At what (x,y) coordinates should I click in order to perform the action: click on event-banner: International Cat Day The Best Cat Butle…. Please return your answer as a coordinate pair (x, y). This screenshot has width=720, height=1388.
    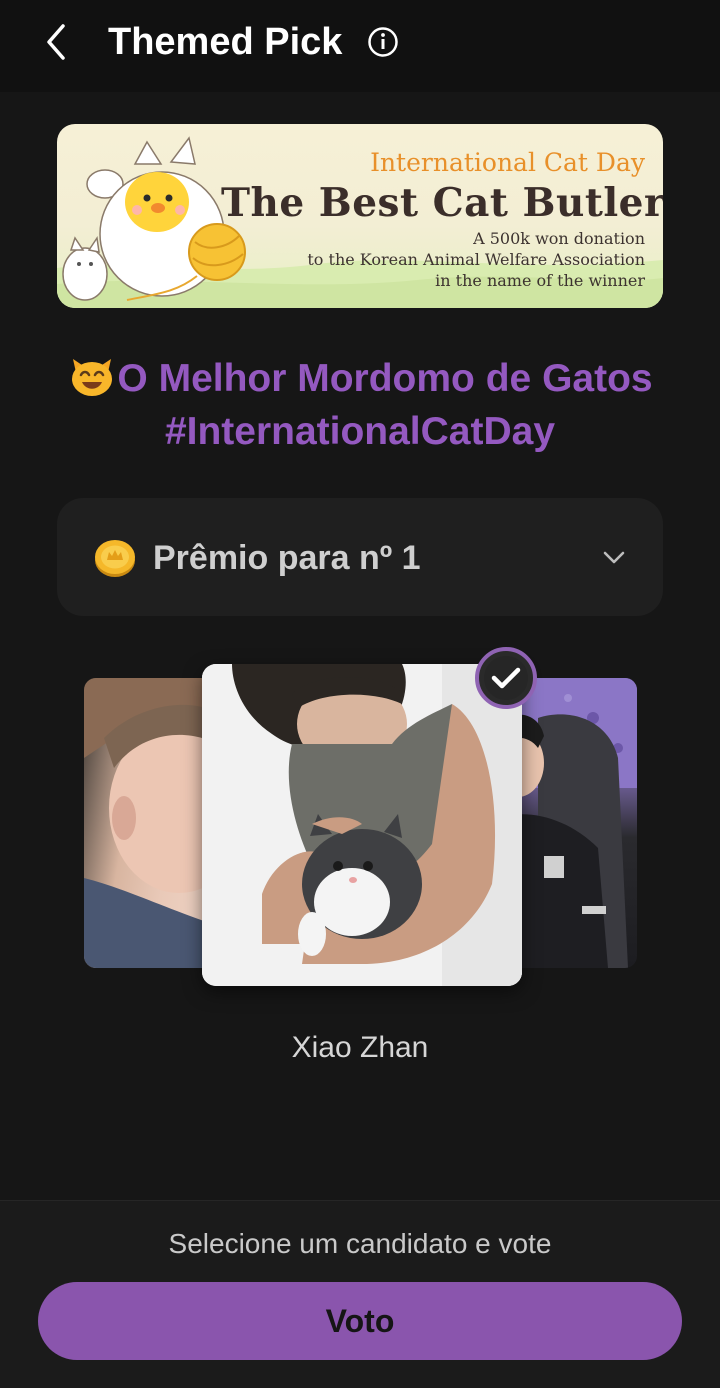
    Looking at the image, I should click on (360, 216).